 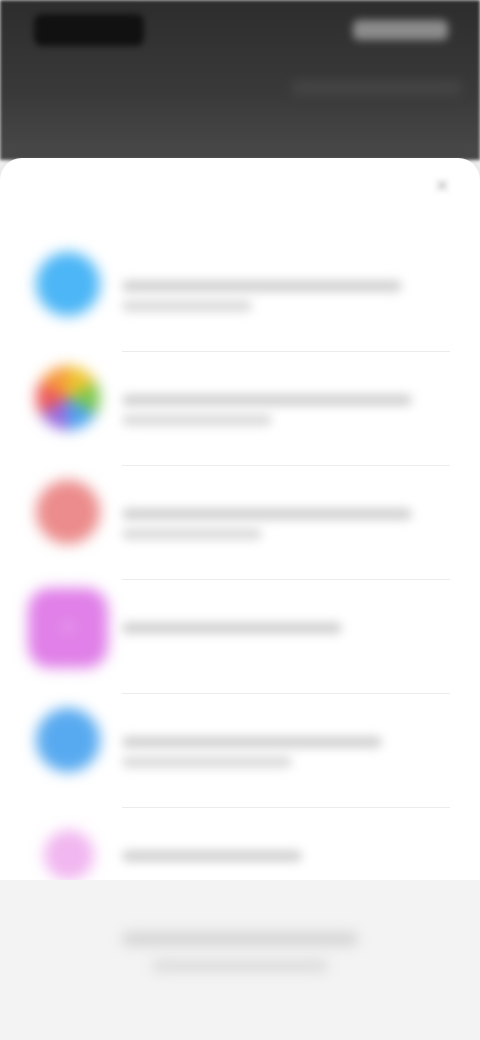 I want to click on status-bar-left, so click(x=89, y=30).